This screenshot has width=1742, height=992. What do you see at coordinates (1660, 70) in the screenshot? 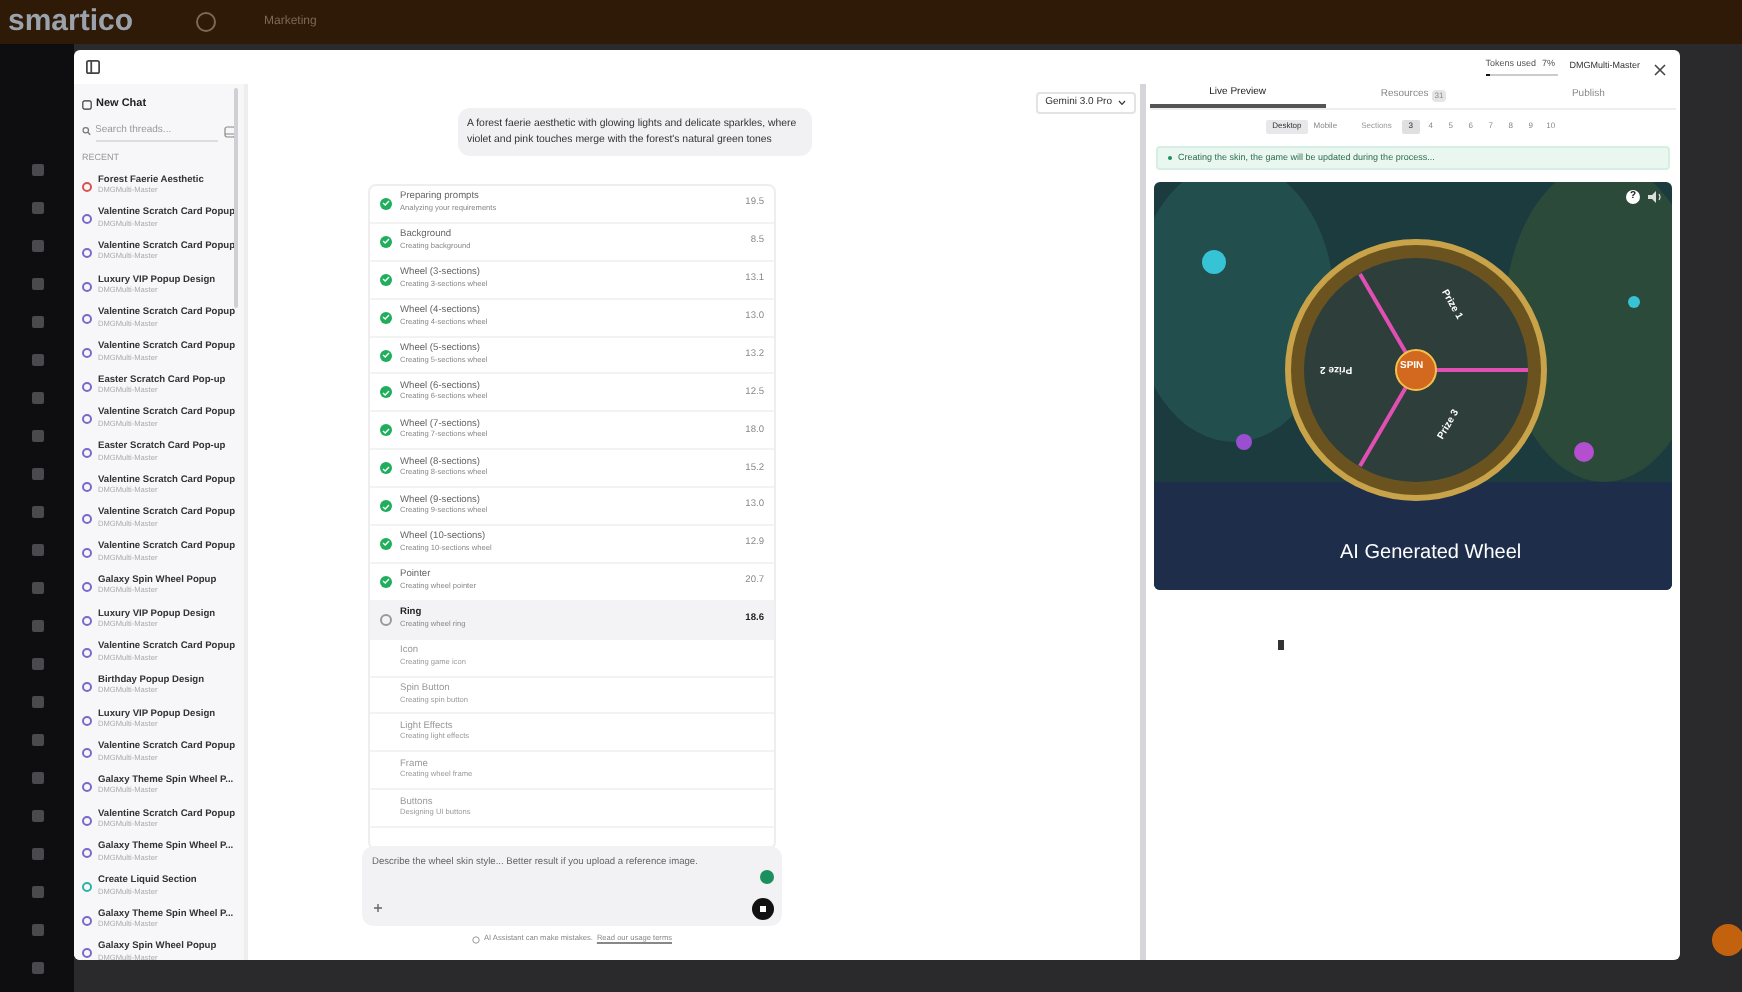
I see `close-icon` at bounding box center [1660, 70].